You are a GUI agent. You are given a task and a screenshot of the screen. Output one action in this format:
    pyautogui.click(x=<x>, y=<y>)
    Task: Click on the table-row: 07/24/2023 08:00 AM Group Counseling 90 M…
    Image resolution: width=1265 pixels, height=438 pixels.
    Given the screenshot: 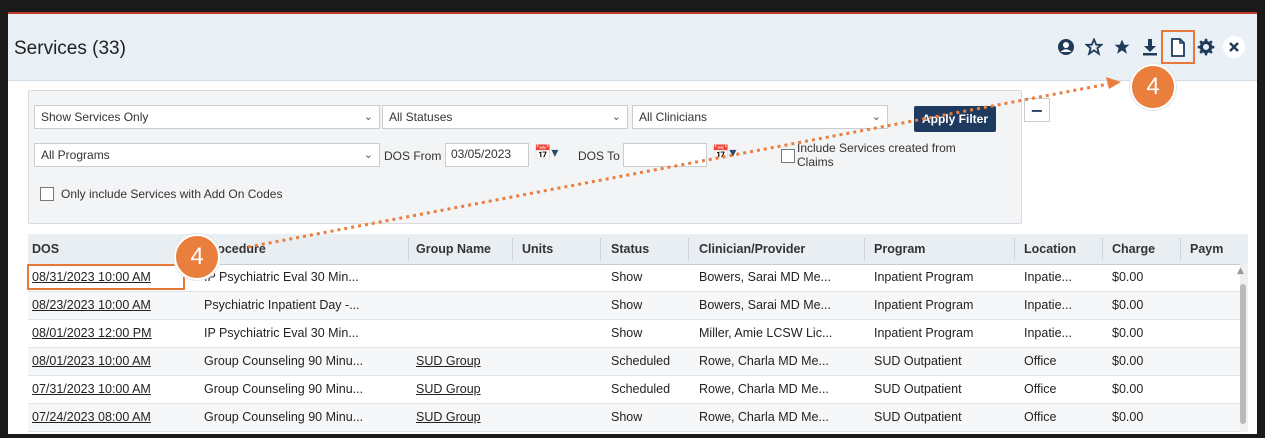 What is the action you would take?
    pyautogui.click(x=634, y=418)
    